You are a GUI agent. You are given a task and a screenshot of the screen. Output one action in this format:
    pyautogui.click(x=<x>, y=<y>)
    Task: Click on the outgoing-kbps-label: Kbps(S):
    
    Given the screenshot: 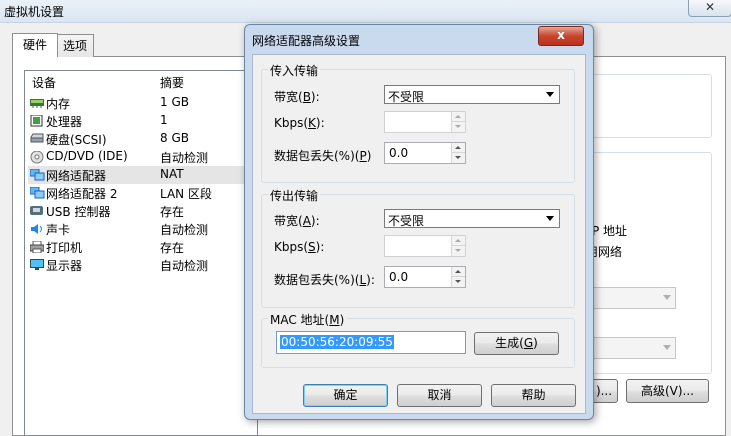 What is the action you would take?
    pyautogui.click(x=299, y=247)
    